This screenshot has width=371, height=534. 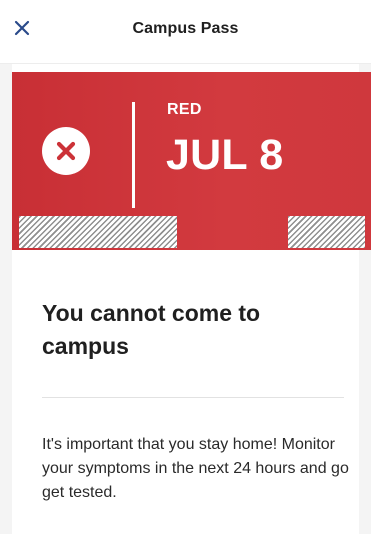 I want to click on card-divider, so click(x=193, y=397).